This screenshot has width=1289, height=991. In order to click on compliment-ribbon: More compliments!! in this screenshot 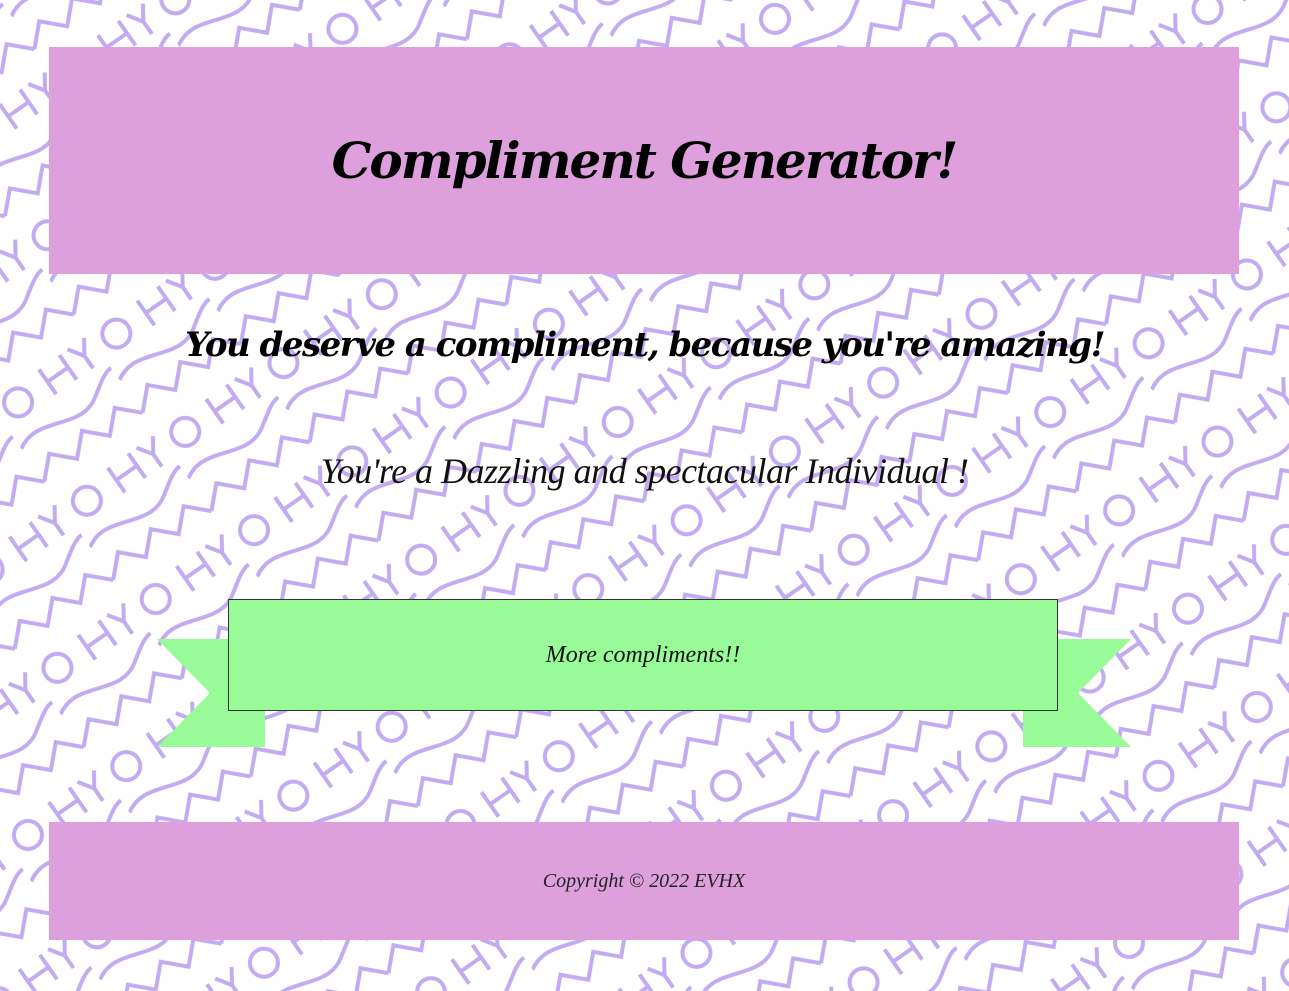, I will do `click(644, 673)`.